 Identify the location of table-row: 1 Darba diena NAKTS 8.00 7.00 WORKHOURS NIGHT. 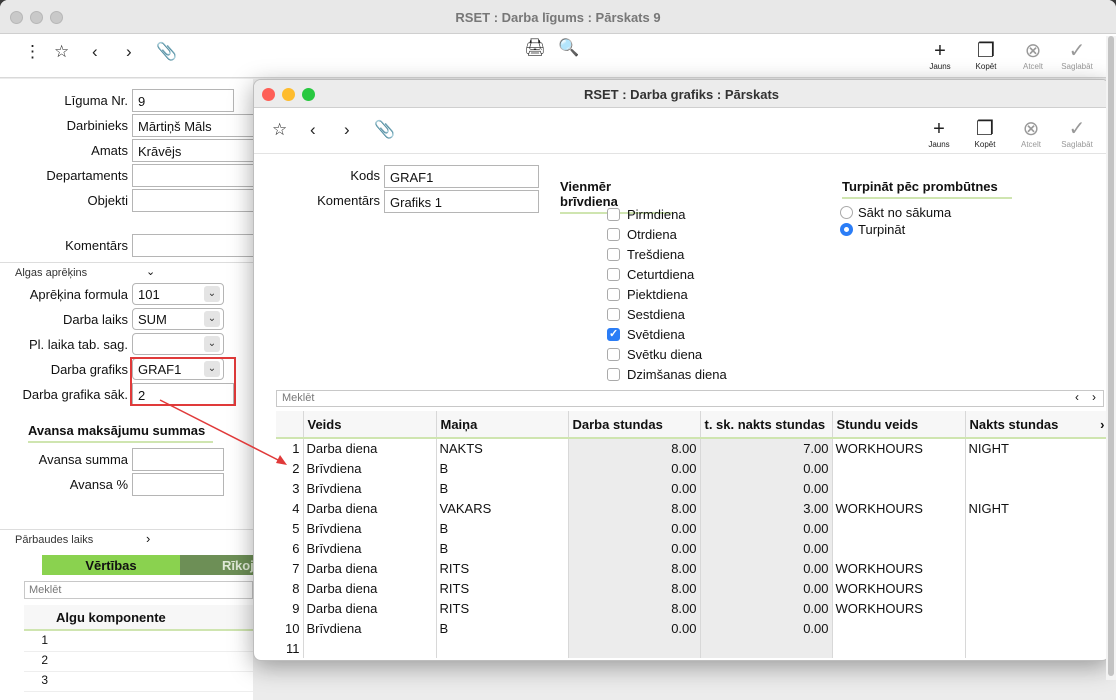
(692, 448).